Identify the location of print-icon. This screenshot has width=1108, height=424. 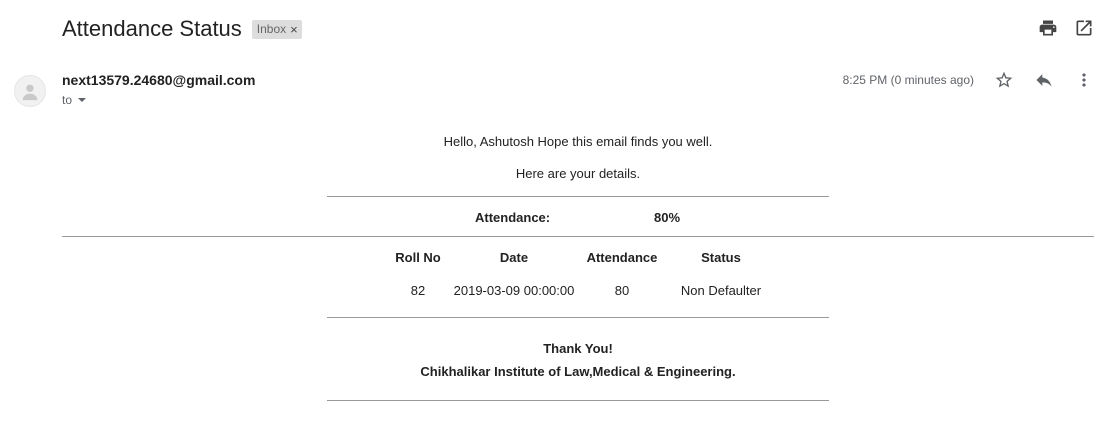
(1048, 28).